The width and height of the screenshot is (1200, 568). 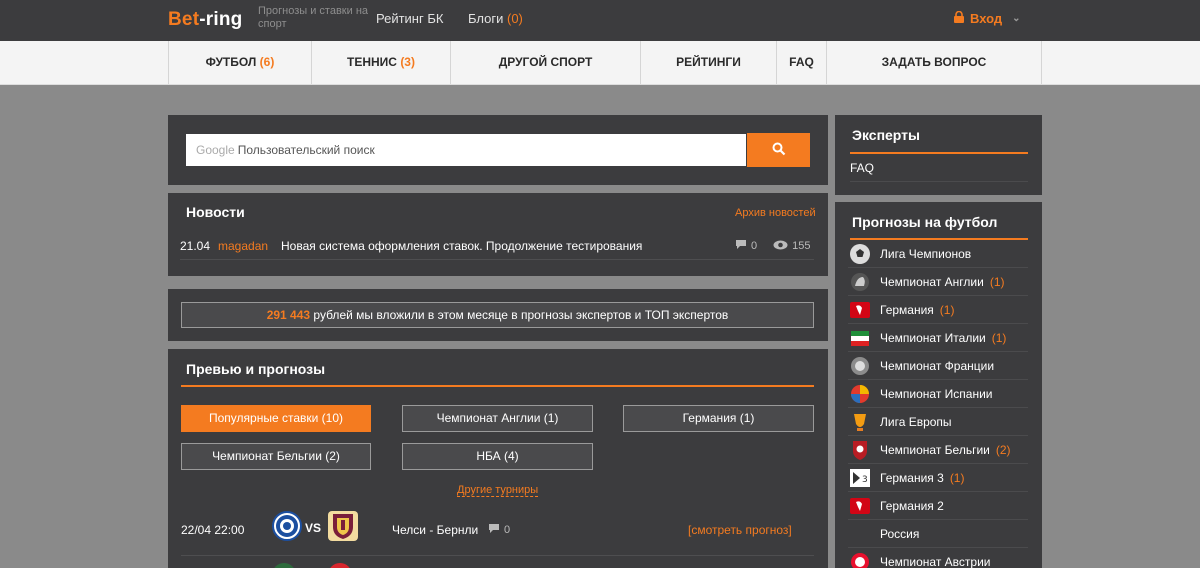 I want to click on league-item: 3 Германия 3 (1), so click(x=938, y=478).